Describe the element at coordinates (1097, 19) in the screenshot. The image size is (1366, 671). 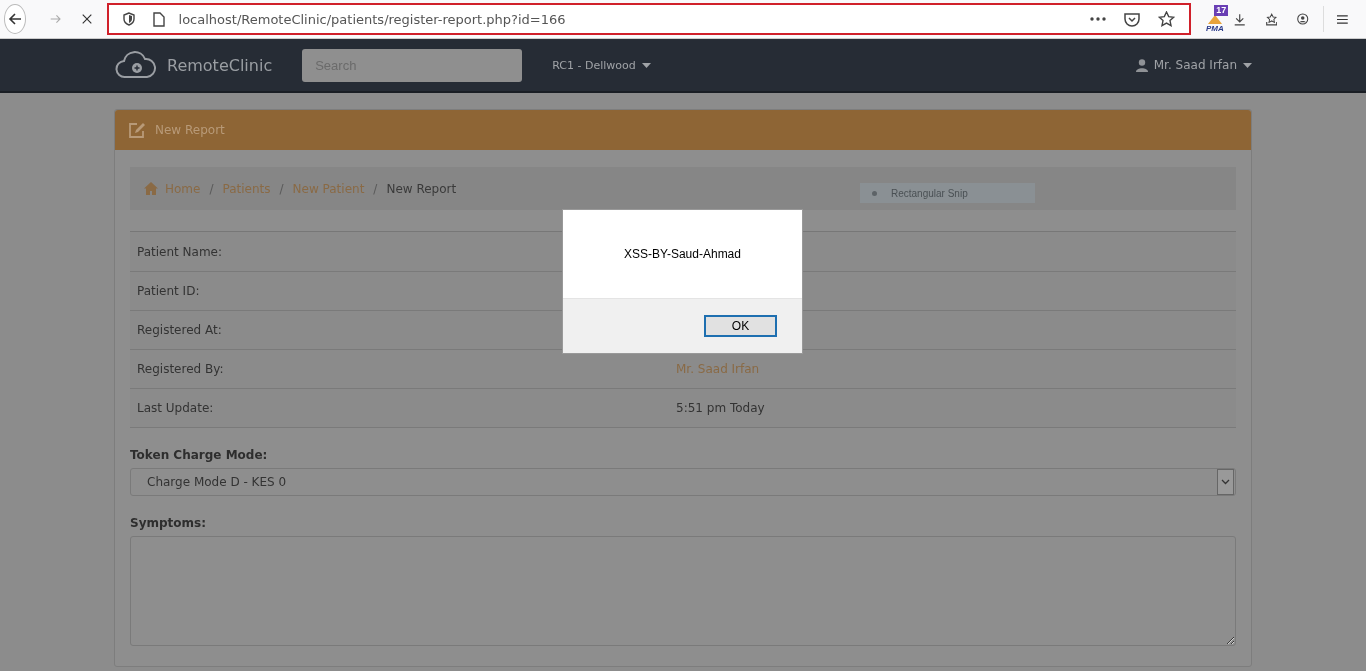
I see `more-icon` at that location.